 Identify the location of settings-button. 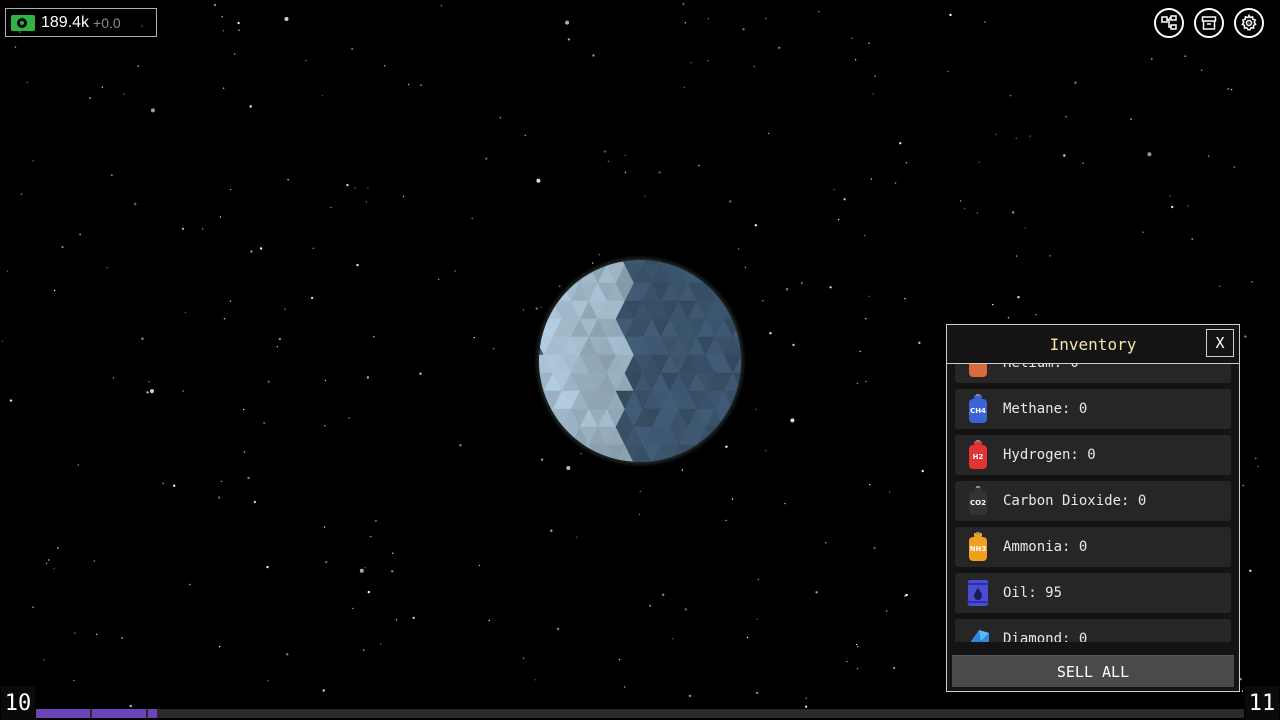
(1249, 23).